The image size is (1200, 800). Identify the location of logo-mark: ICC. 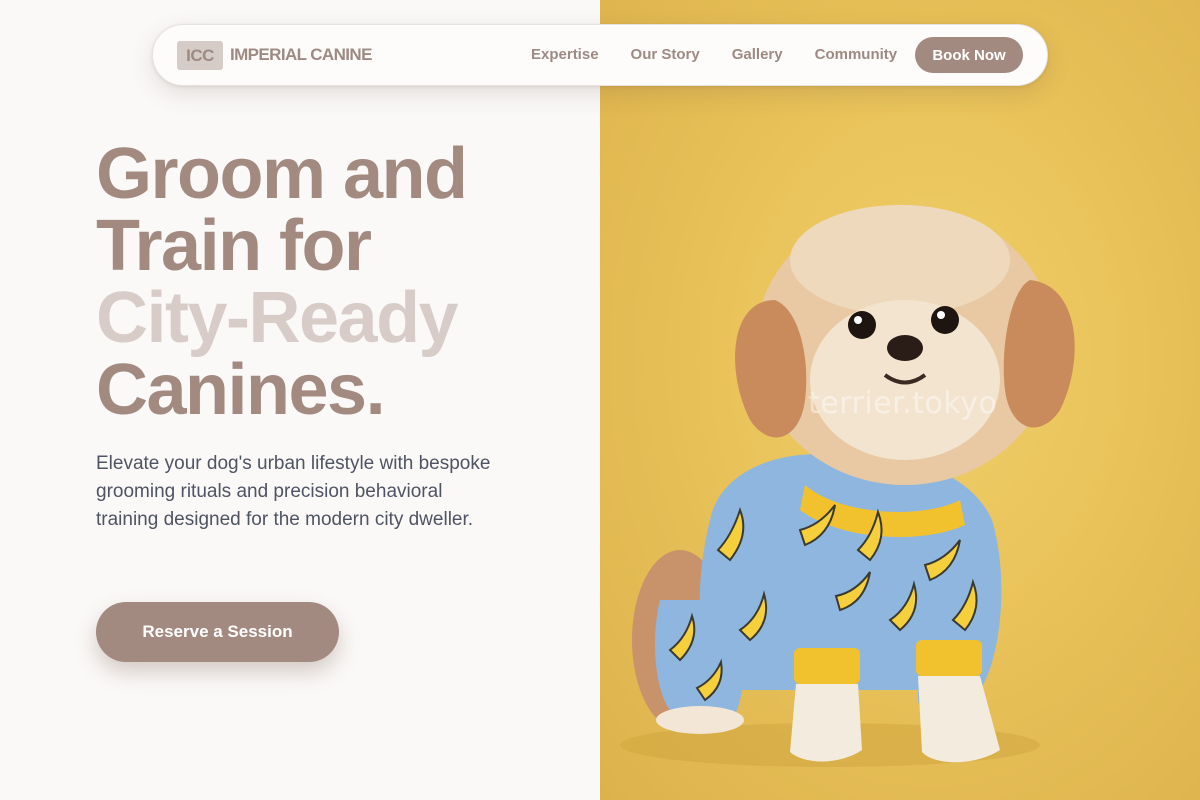
(200, 55).